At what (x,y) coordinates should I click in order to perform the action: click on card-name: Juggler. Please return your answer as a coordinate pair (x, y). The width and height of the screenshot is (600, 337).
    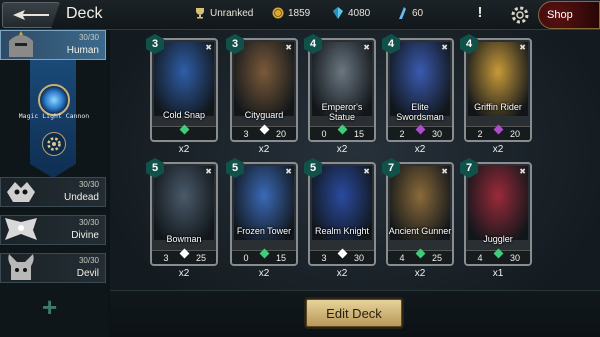
    Looking at the image, I should click on (498, 239).